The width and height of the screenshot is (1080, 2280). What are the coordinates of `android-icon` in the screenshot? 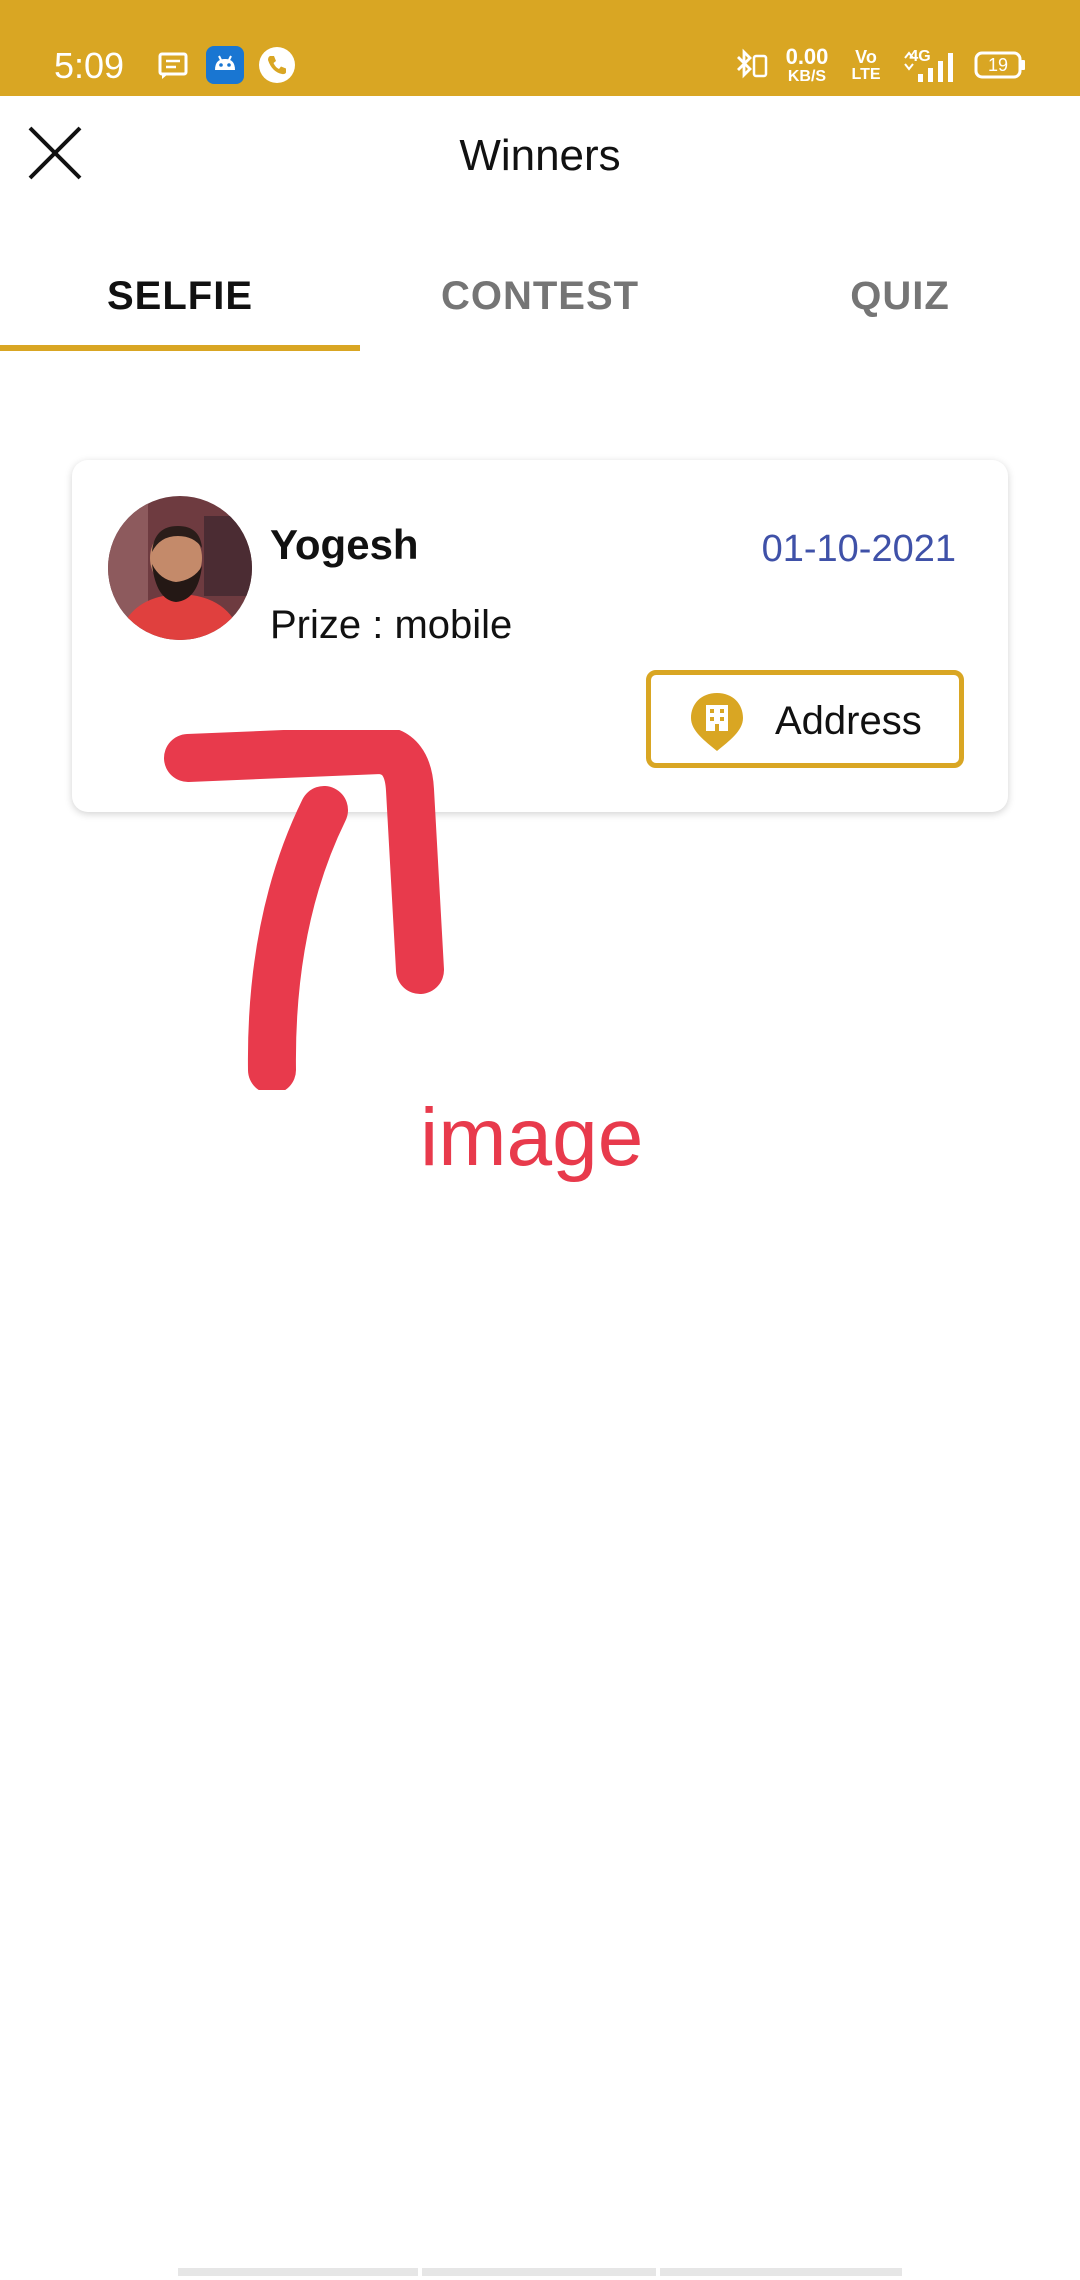 It's located at (225, 65).